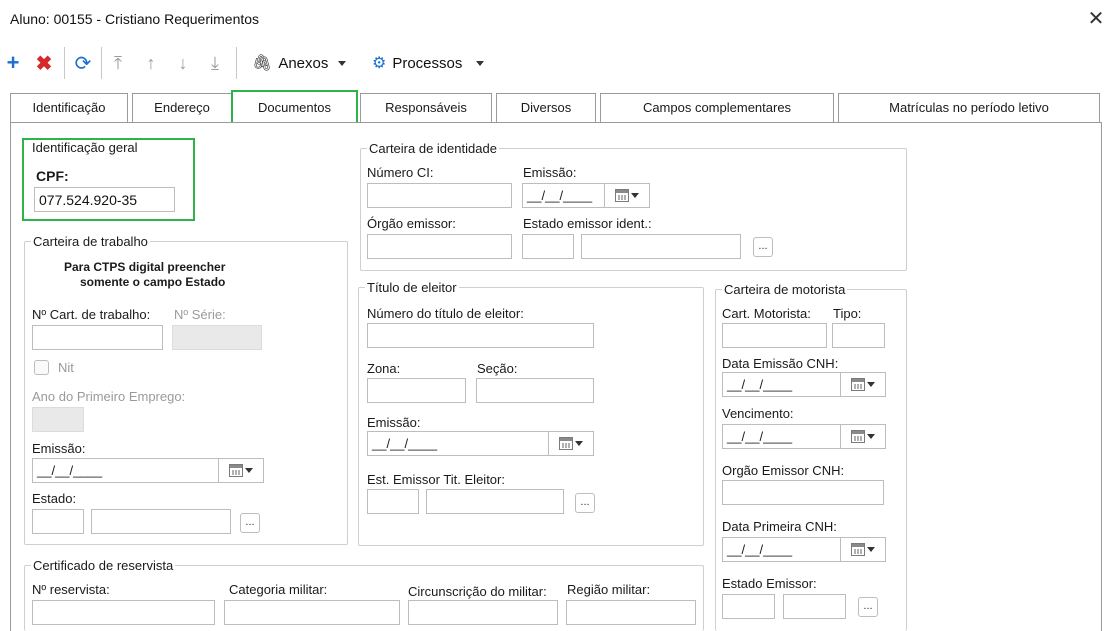 The width and height of the screenshot is (1114, 631). What do you see at coordinates (97, 337) in the screenshot?
I see `ctps-number-input` at bounding box center [97, 337].